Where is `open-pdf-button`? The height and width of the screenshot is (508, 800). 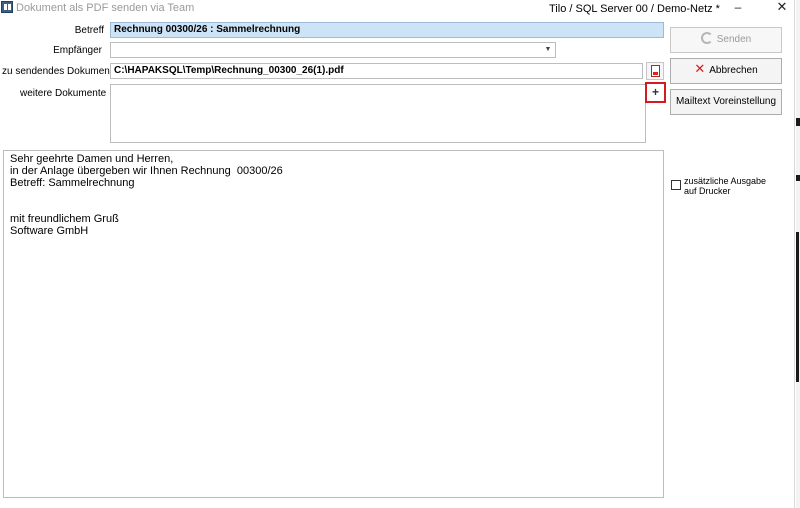
open-pdf-button is located at coordinates (655, 71).